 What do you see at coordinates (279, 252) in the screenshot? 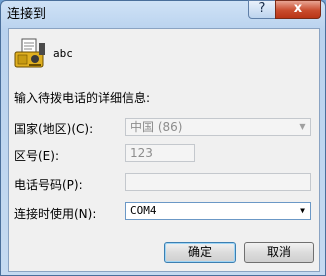
I see `cancel-button: 取消` at bounding box center [279, 252].